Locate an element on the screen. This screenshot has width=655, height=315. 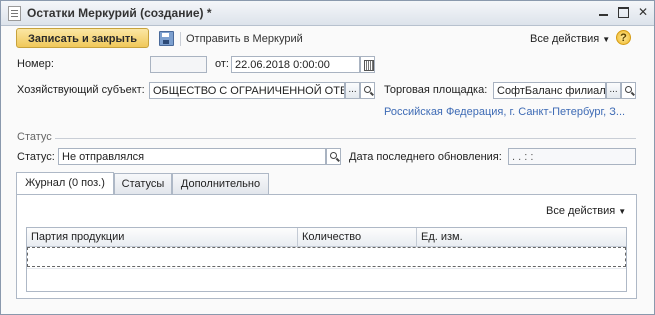
all-actions-label: Все действия is located at coordinates (565, 39).